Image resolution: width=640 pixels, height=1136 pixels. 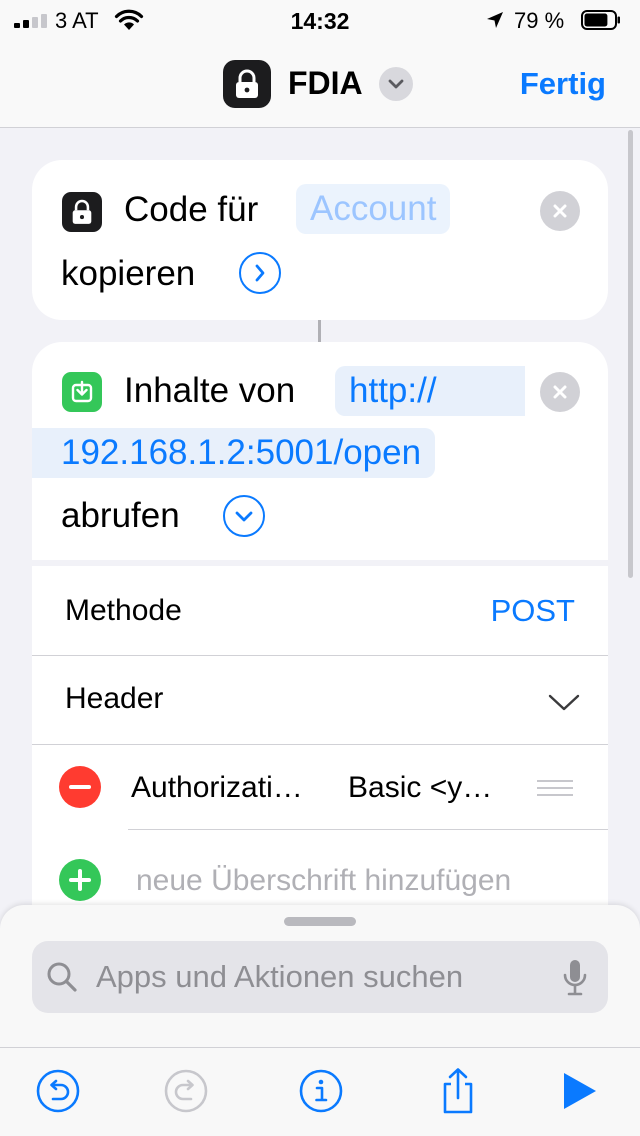 What do you see at coordinates (123, 610) in the screenshot?
I see `method-label: Methode` at bounding box center [123, 610].